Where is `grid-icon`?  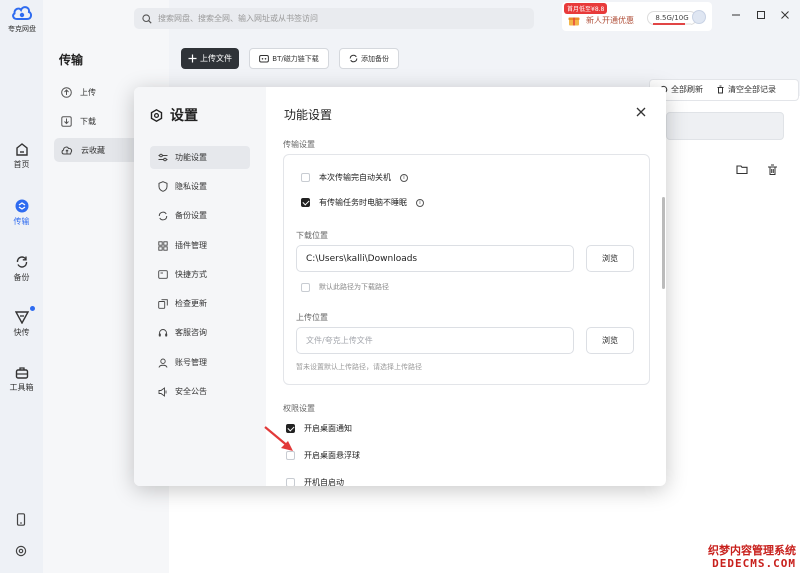 grid-icon is located at coordinates (163, 245).